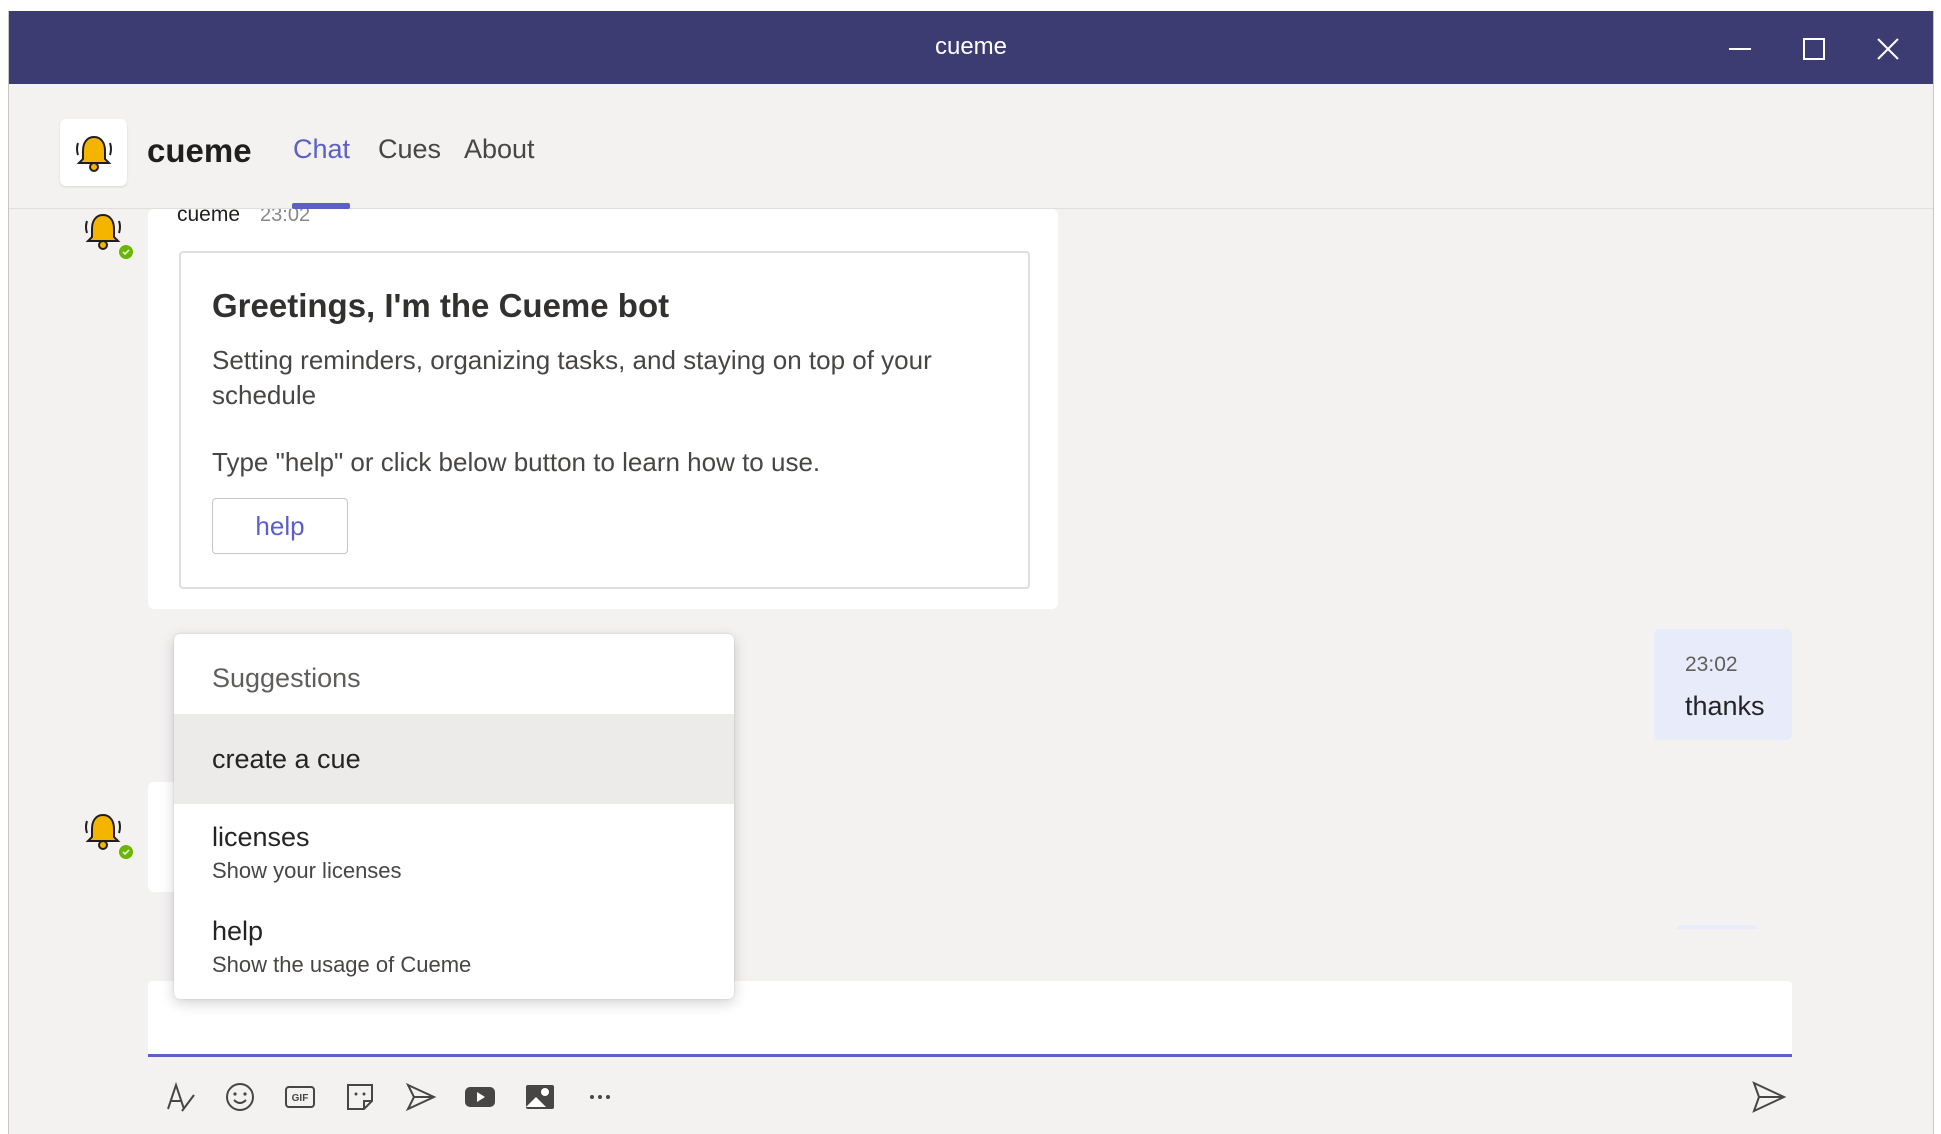 The image size is (1941, 1134). I want to click on help-button: help, so click(280, 526).